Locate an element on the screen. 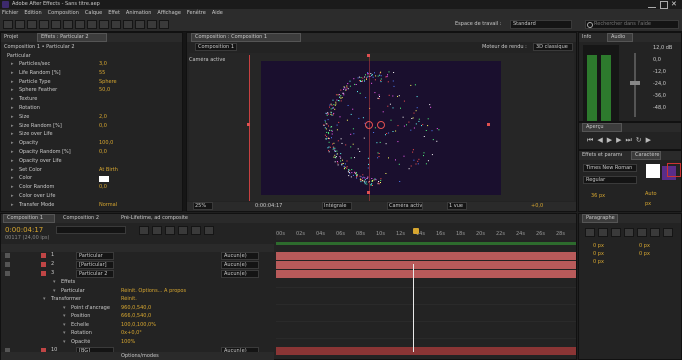 The width and height of the screenshot is (682, 360). modes-toggle: Options/modes is located at coordinates (140, 356).